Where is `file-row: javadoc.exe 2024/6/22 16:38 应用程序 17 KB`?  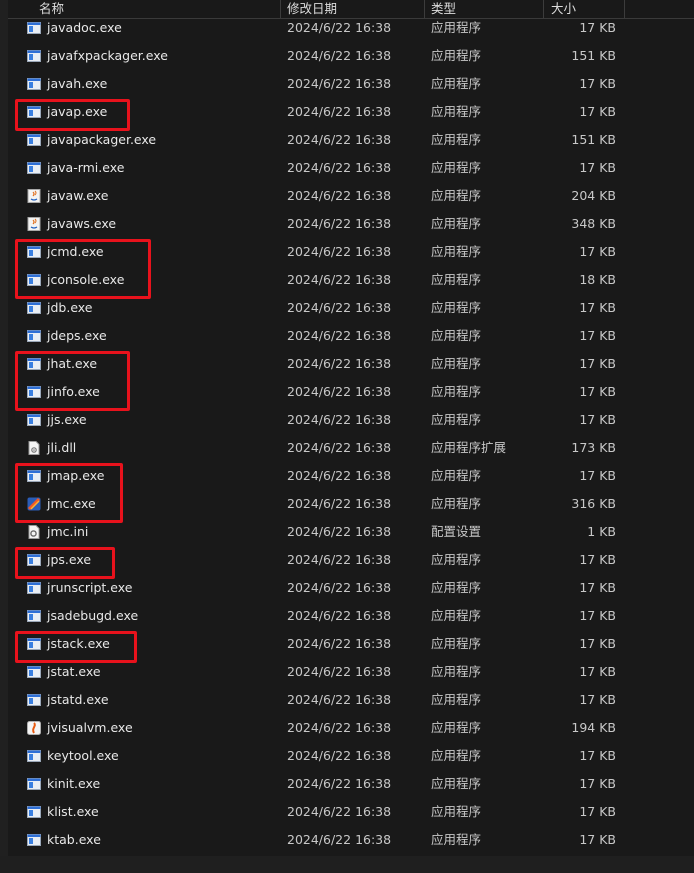 file-row: javadoc.exe 2024/6/22 16:38 应用程序 17 KB is located at coordinates (328, 30).